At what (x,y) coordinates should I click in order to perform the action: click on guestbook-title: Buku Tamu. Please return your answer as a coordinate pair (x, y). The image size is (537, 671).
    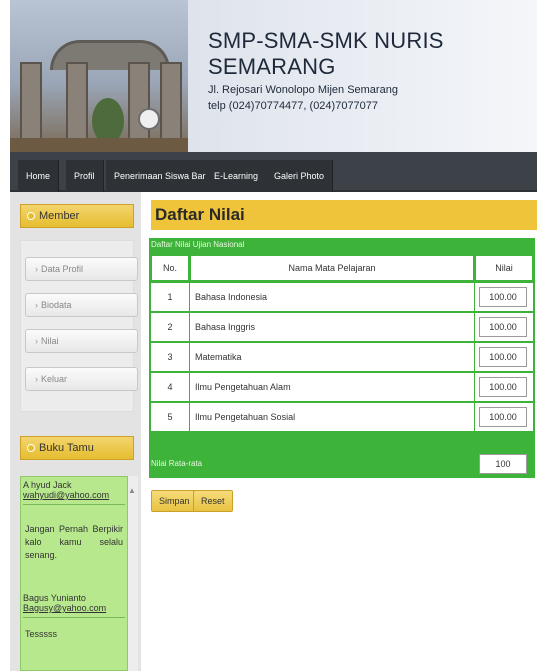
    Looking at the image, I should click on (66, 448).